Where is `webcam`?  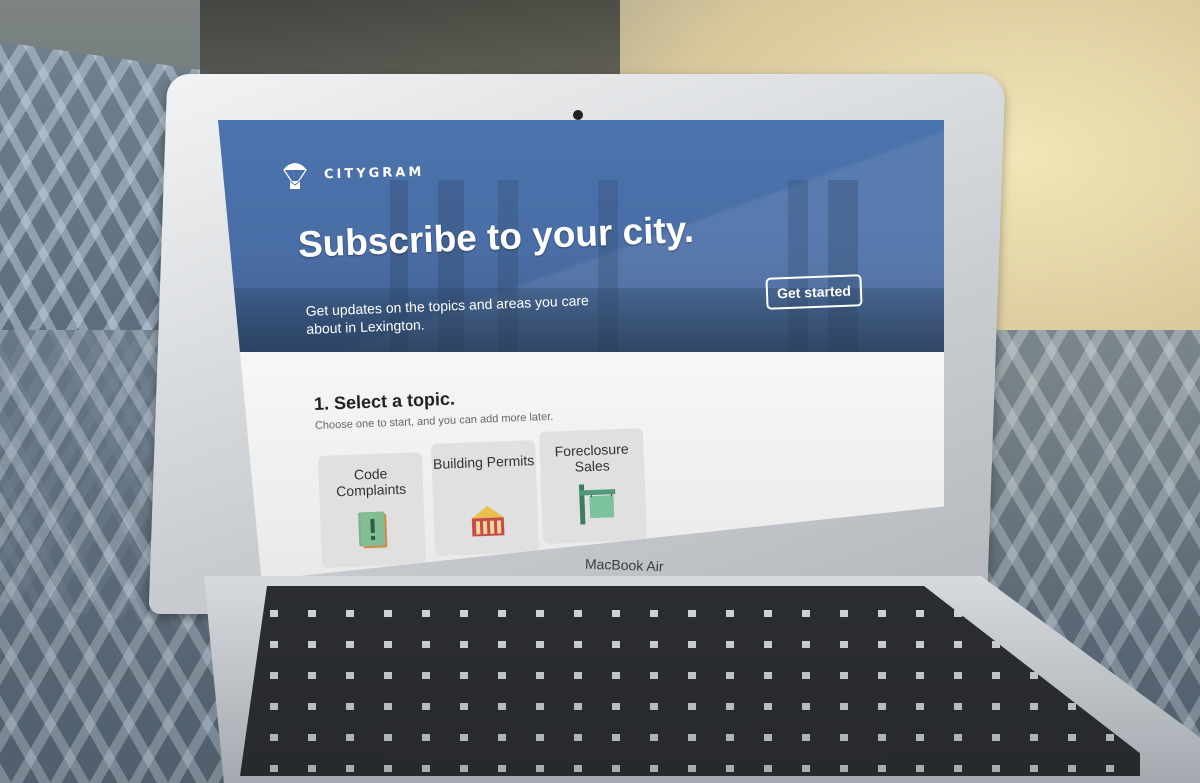 webcam is located at coordinates (578, 115).